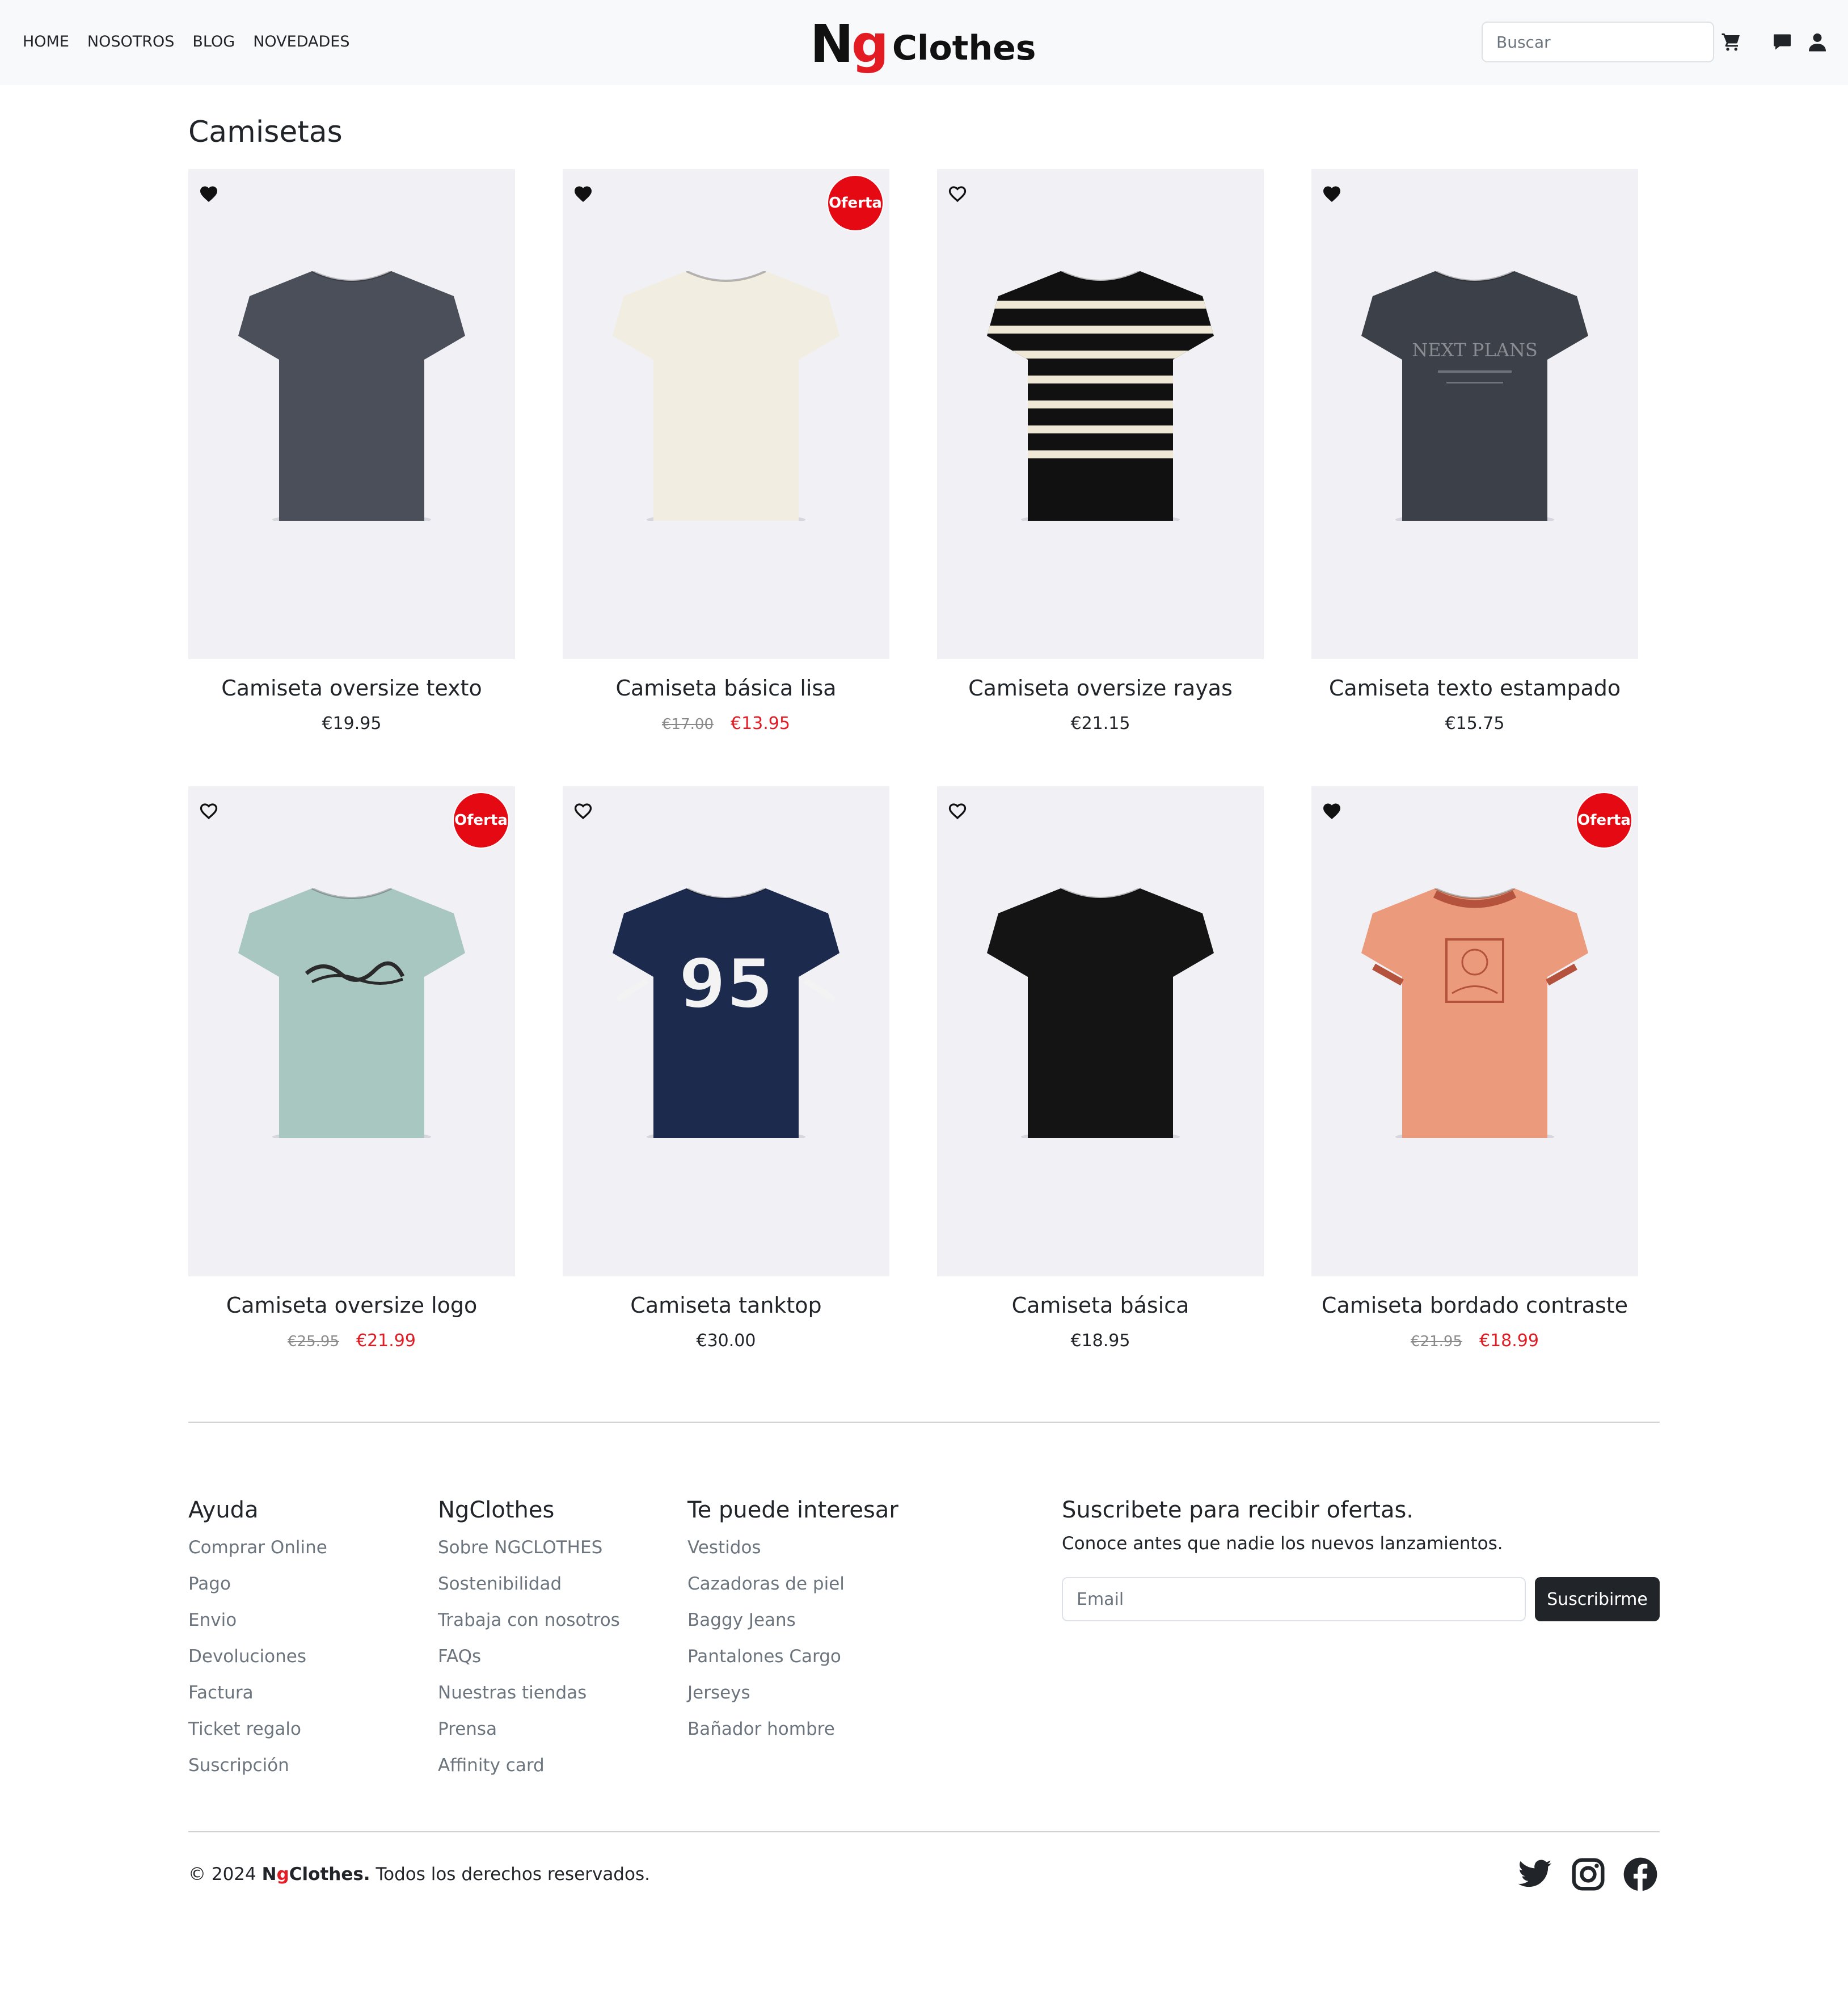 The width and height of the screenshot is (1848, 2015). What do you see at coordinates (257, 1620) in the screenshot?
I see `footer-link: Envio` at bounding box center [257, 1620].